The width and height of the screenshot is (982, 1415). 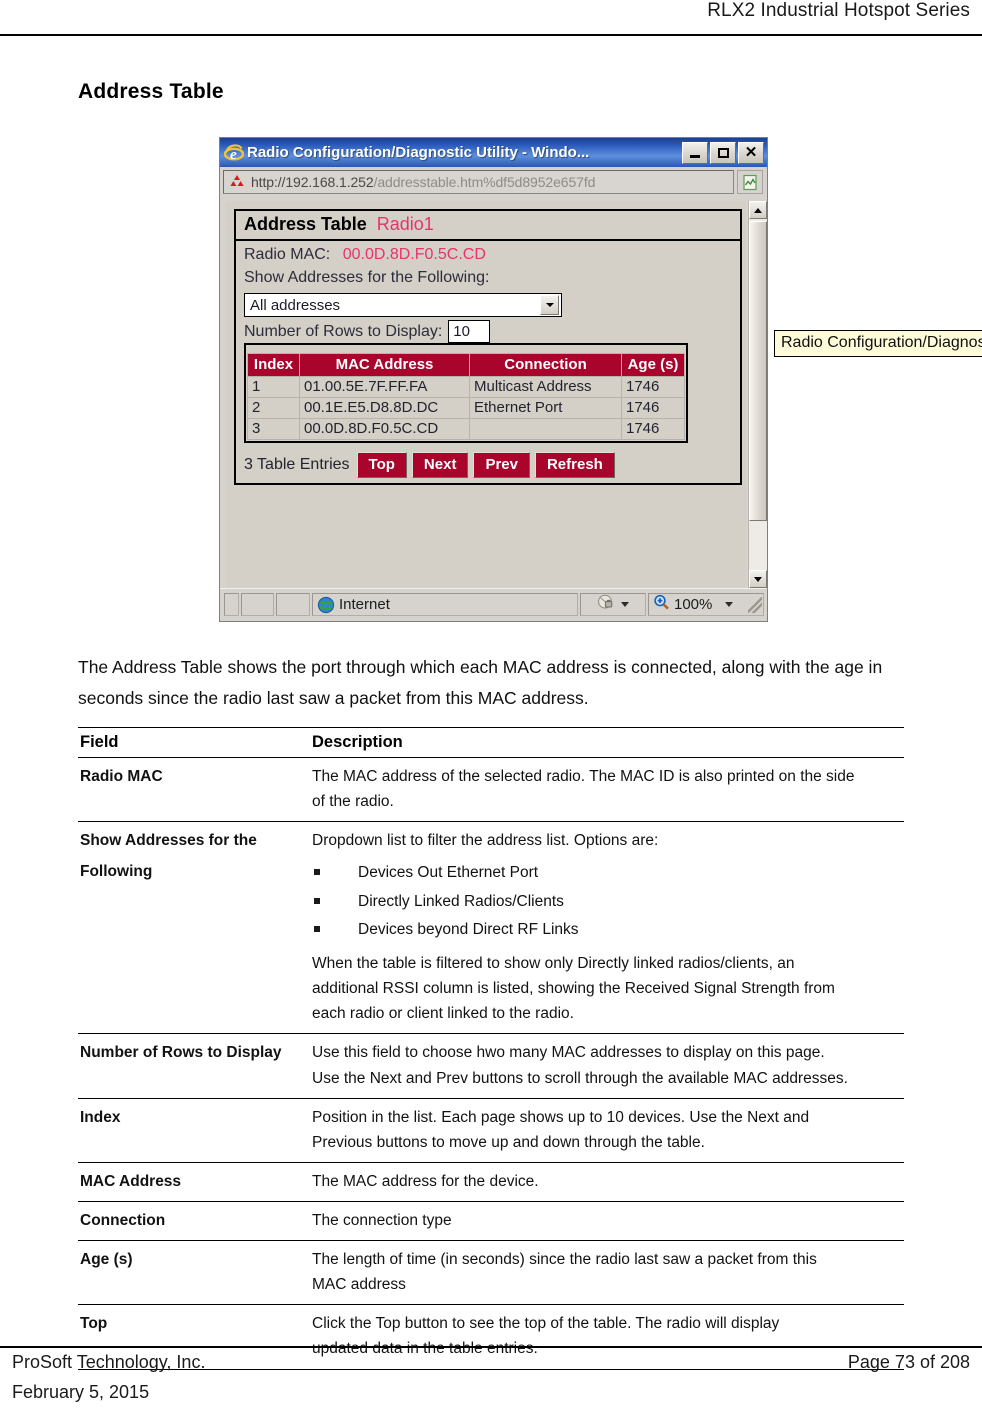 I want to click on list-item: Directly Linked Radios/Clients, so click(x=606, y=901).